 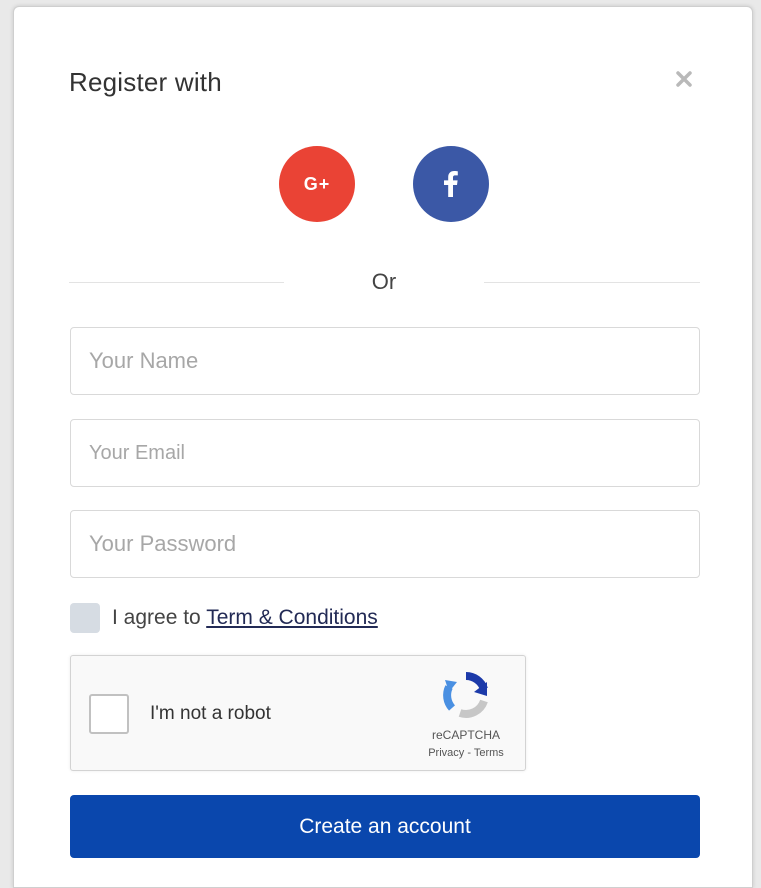 What do you see at coordinates (489, 753) in the screenshot?
I see `recaptcha-terms-link: Terms` at bounding box center [489, 753].